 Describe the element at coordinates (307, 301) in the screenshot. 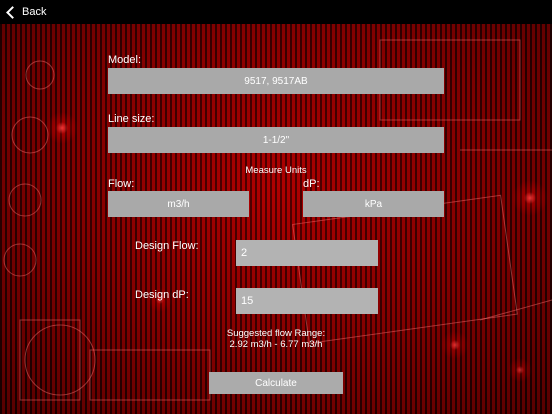

I see `design-dp-input: 15` at that location.